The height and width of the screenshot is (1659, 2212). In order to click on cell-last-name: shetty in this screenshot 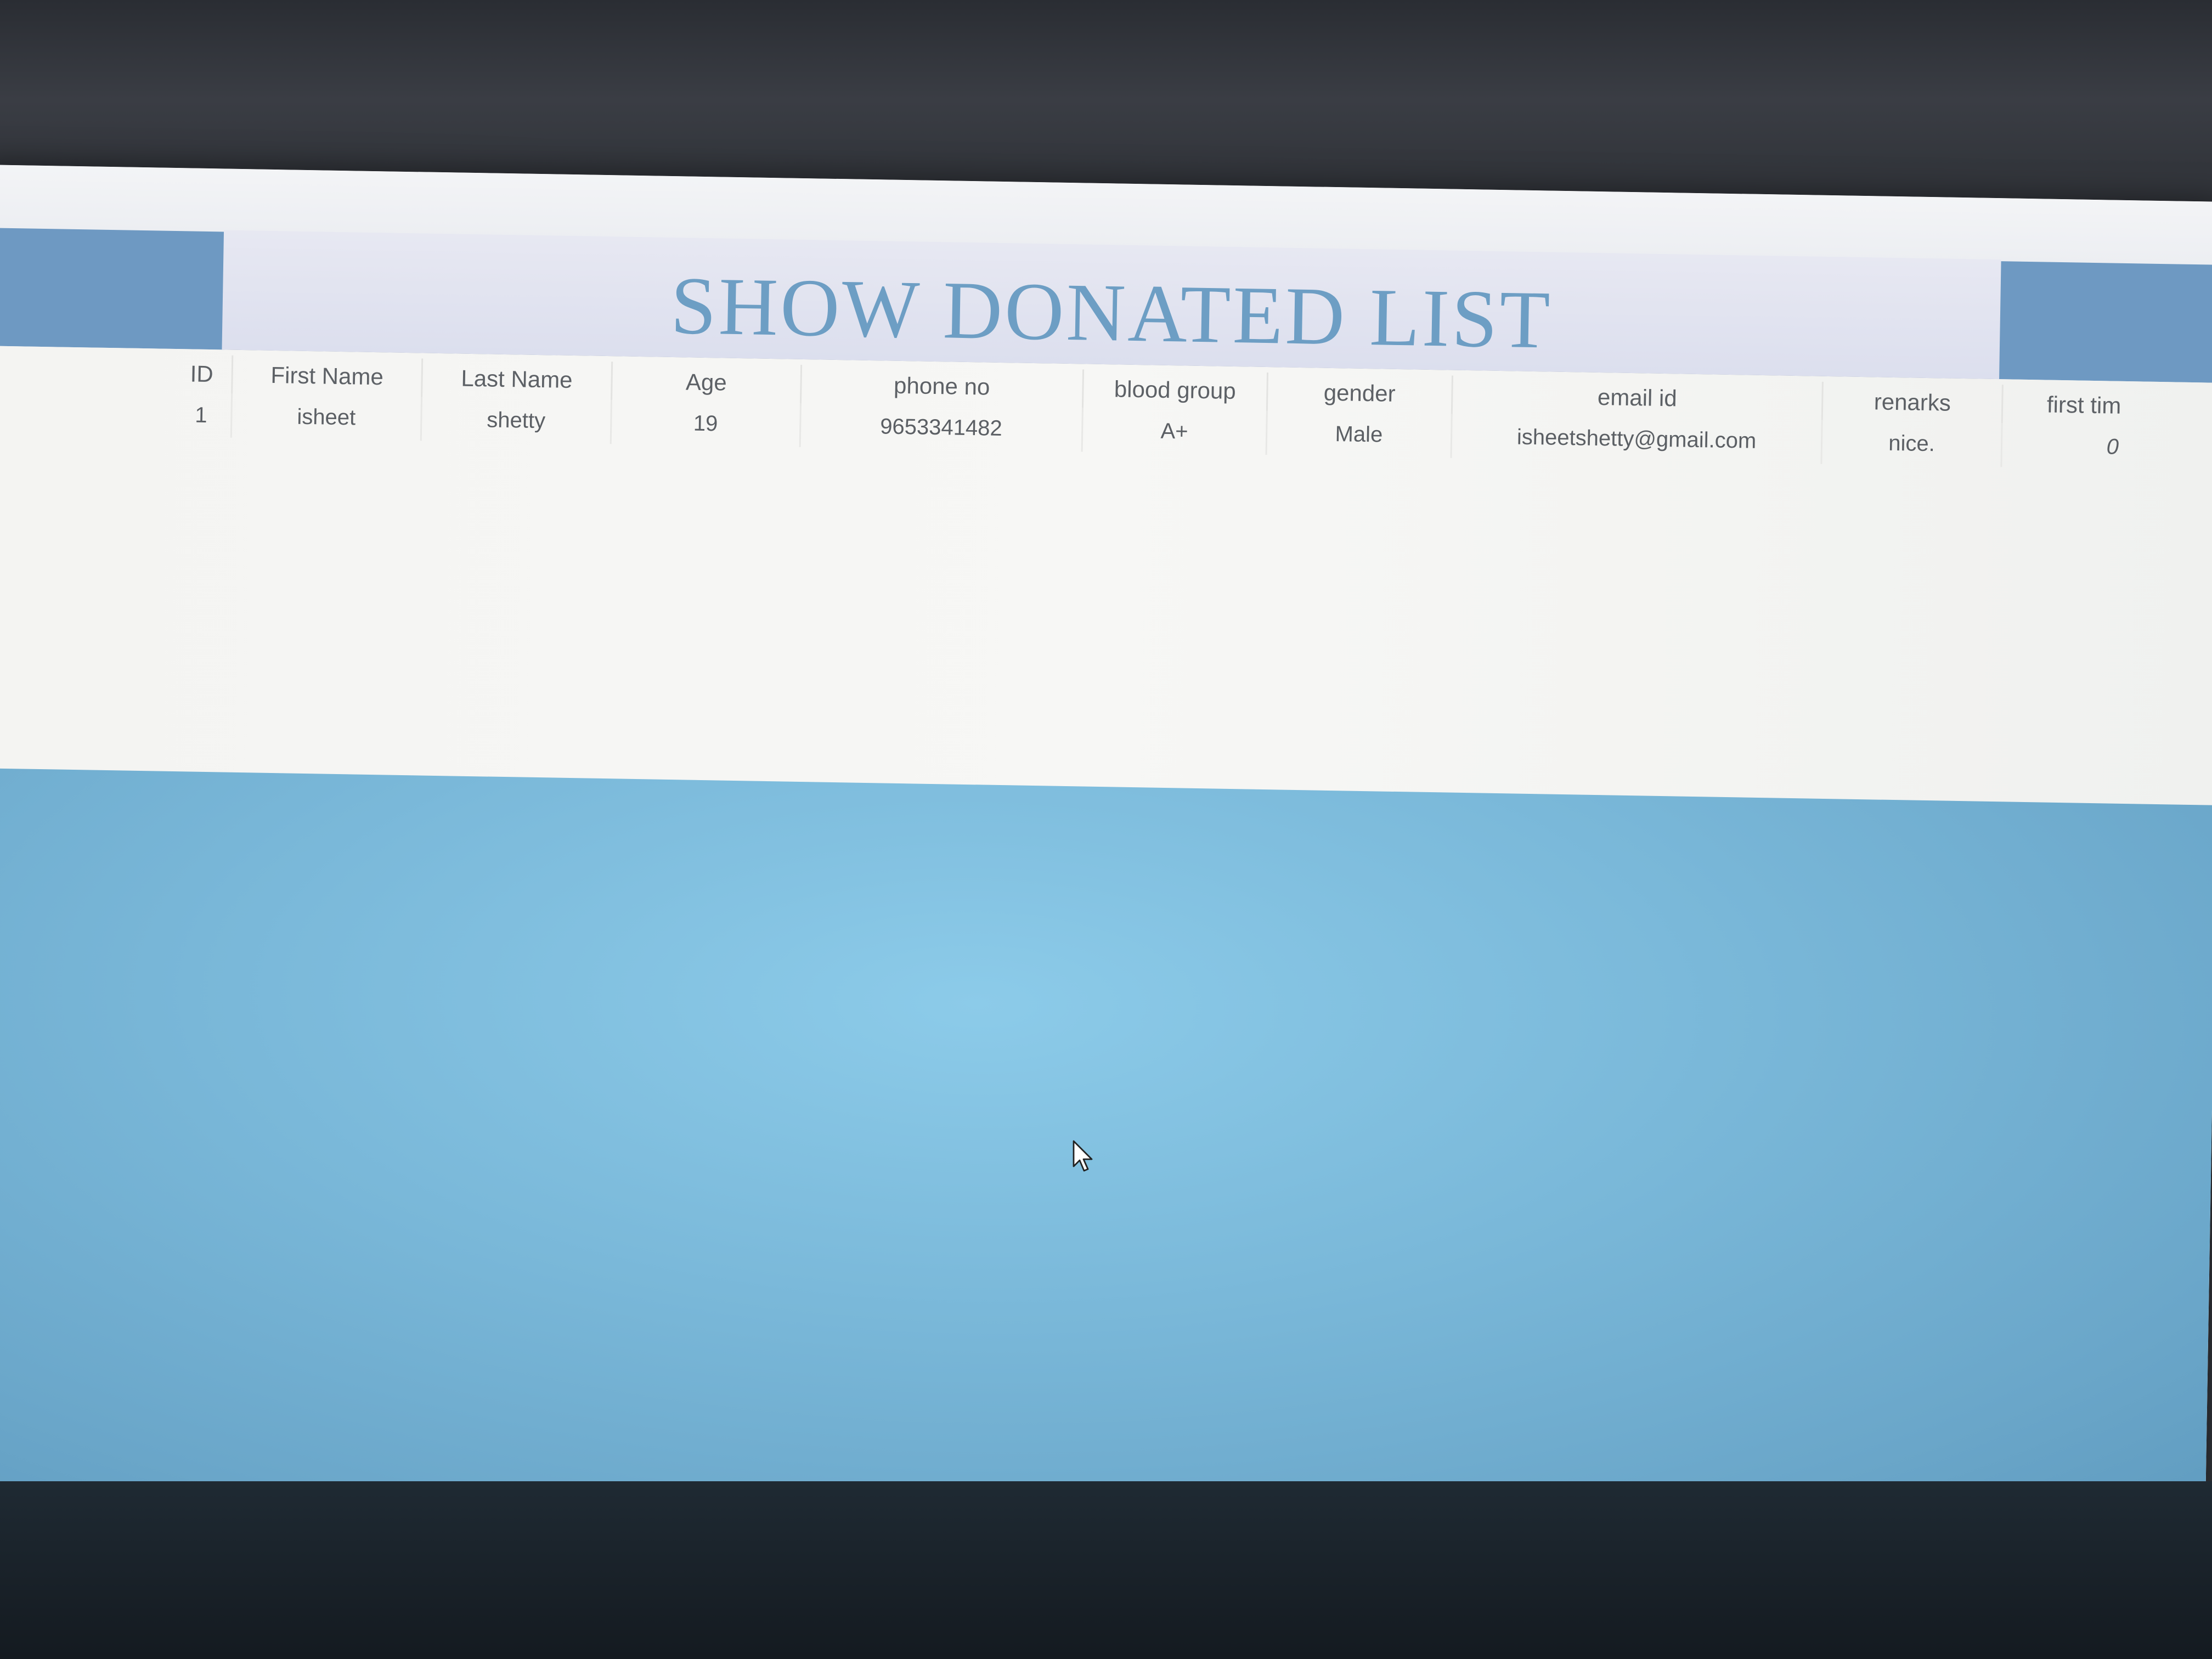, I will do `click(516, 420)`.